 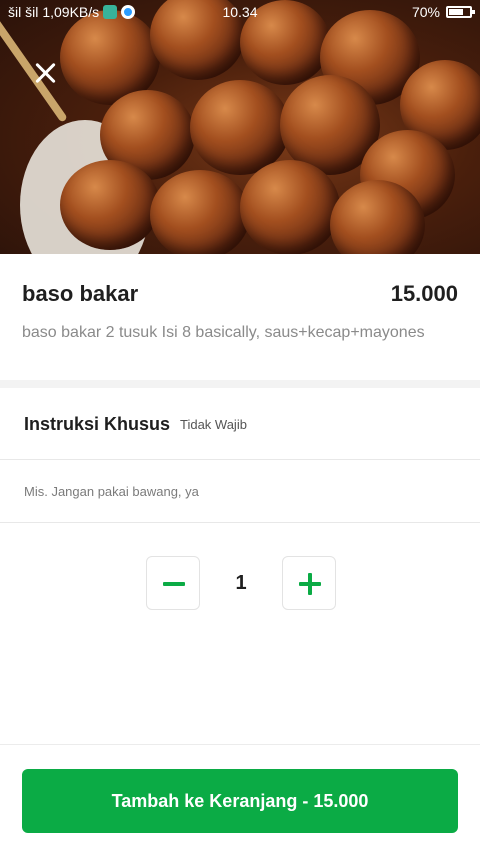 I want to click on optional-label: Tidak Wajib, so click(x=213, y=424).